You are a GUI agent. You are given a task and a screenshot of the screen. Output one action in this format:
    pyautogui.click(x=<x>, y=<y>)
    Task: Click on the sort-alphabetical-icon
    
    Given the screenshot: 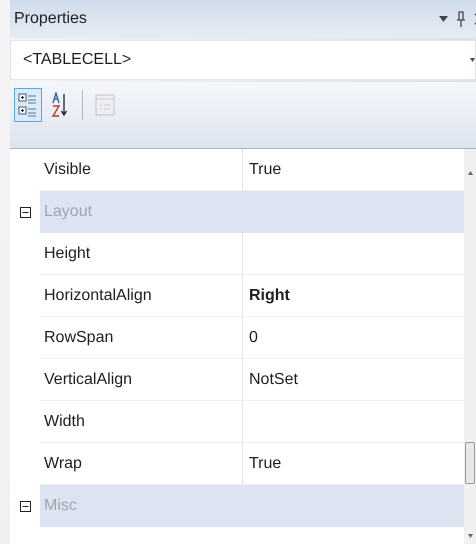 What is the action you would take?
    pyautogui.click(x=60, y=105)
    